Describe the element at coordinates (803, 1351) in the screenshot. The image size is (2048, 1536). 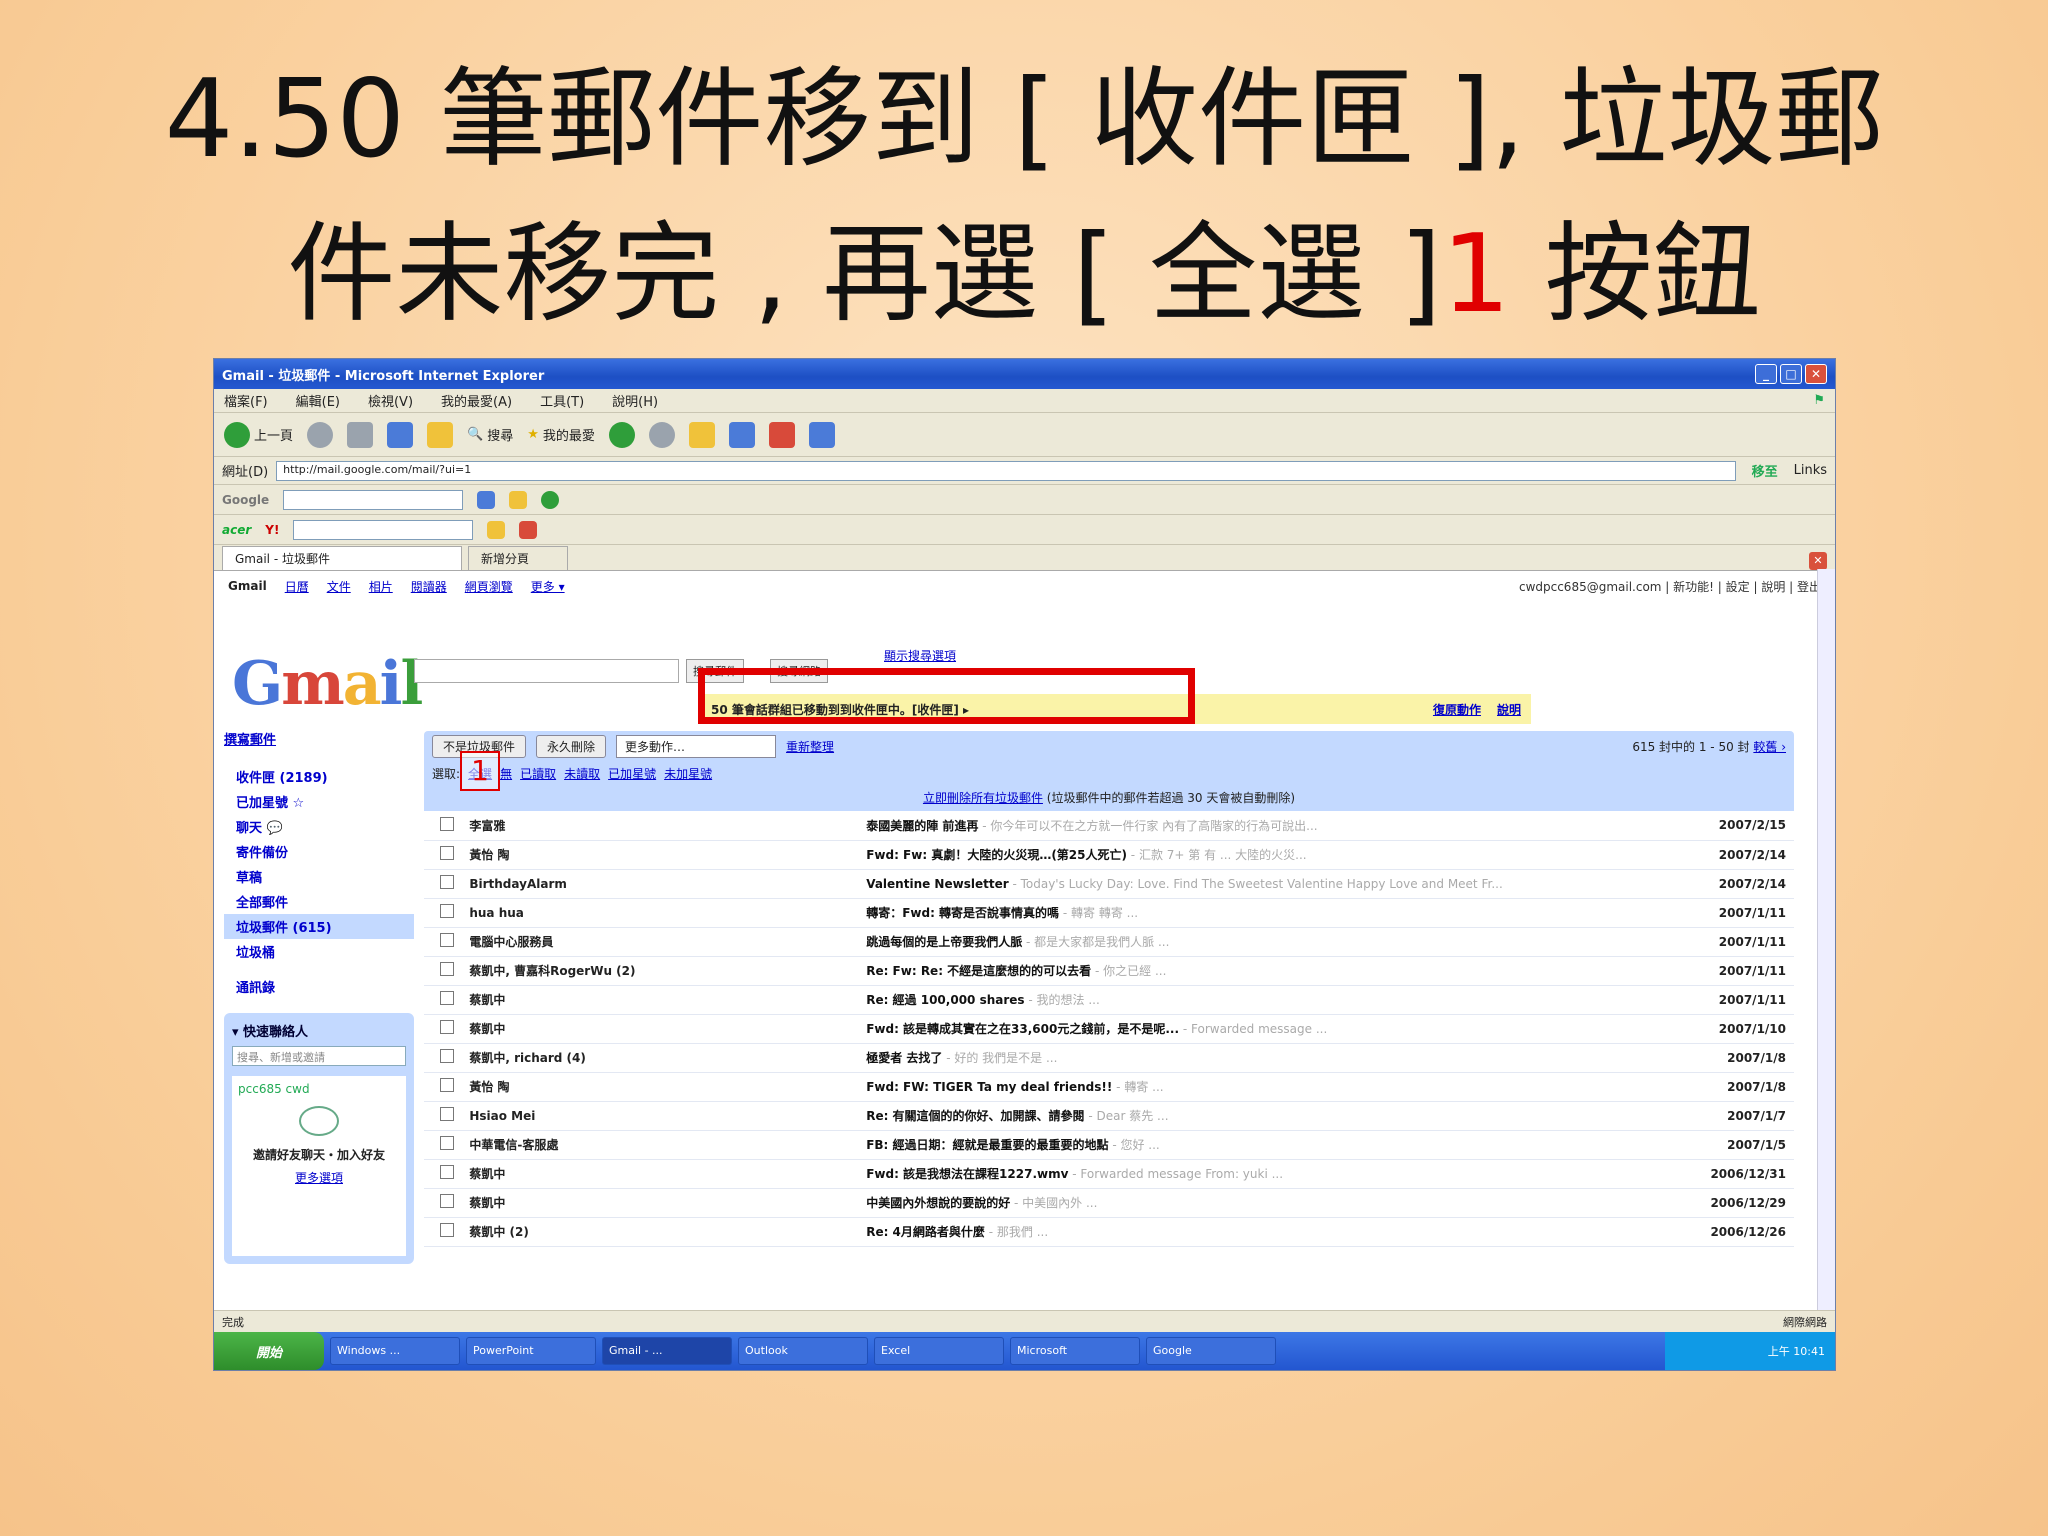
I see `taskbar-item: Outlook` at that location.